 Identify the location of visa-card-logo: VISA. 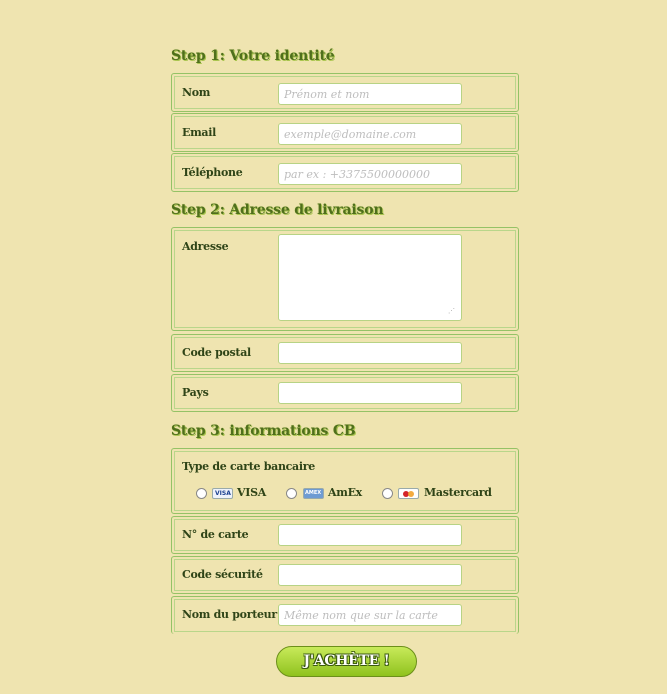
(223, 493).